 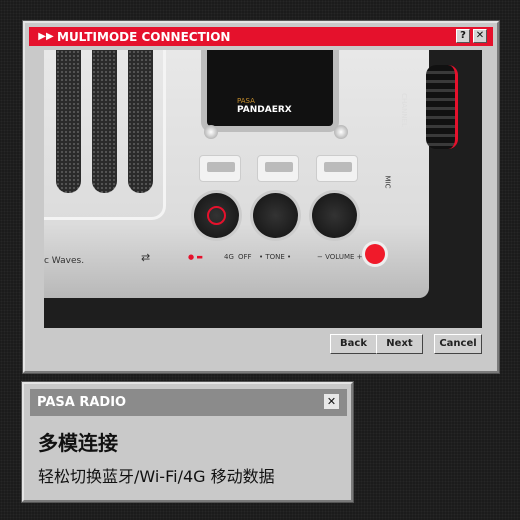 What do you see at coordinates (403, 110) in the screenshot?
I see `channel-label: CHANNEL` at bounding box center [403, 110].